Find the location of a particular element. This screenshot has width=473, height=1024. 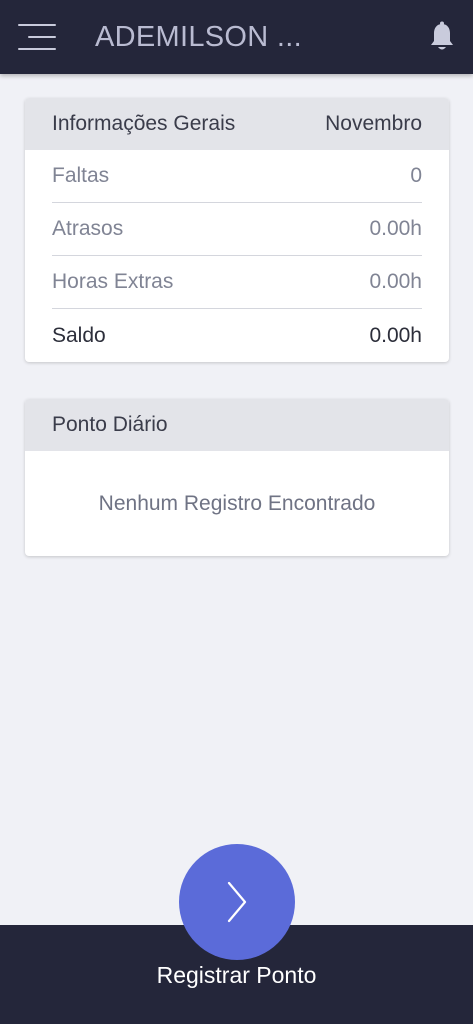

row-label: Faltas is located at coordinates (81, 175).